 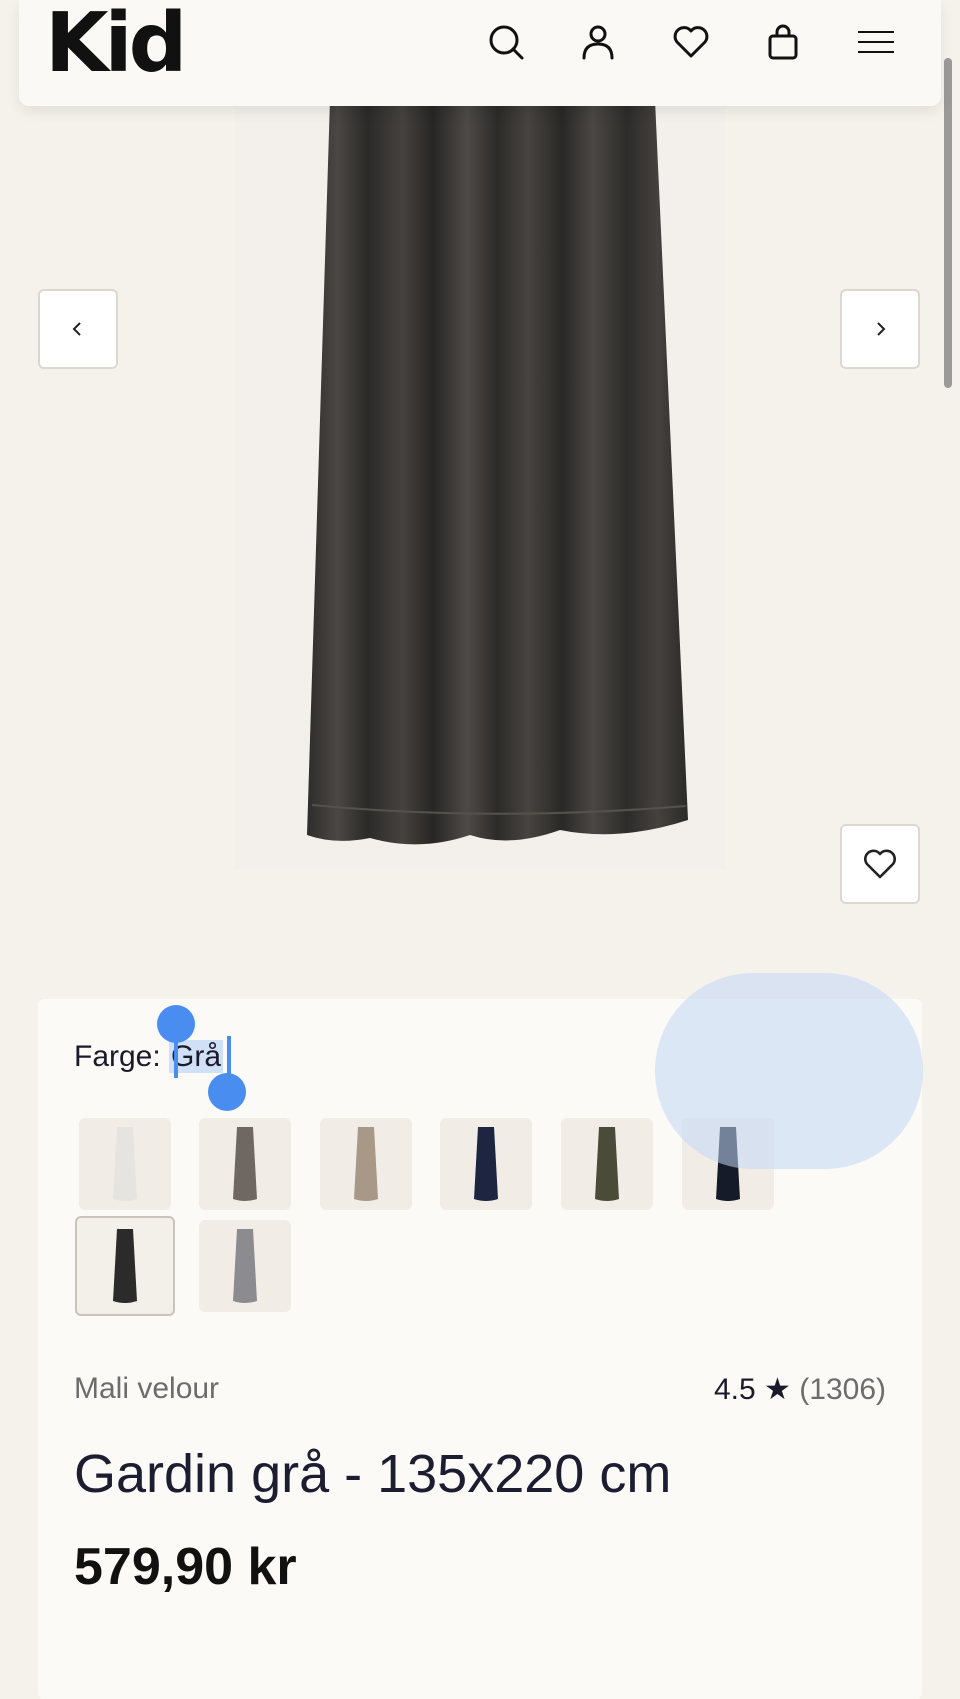 I want to click on site-header: Kid, so click(x=480, y=53).